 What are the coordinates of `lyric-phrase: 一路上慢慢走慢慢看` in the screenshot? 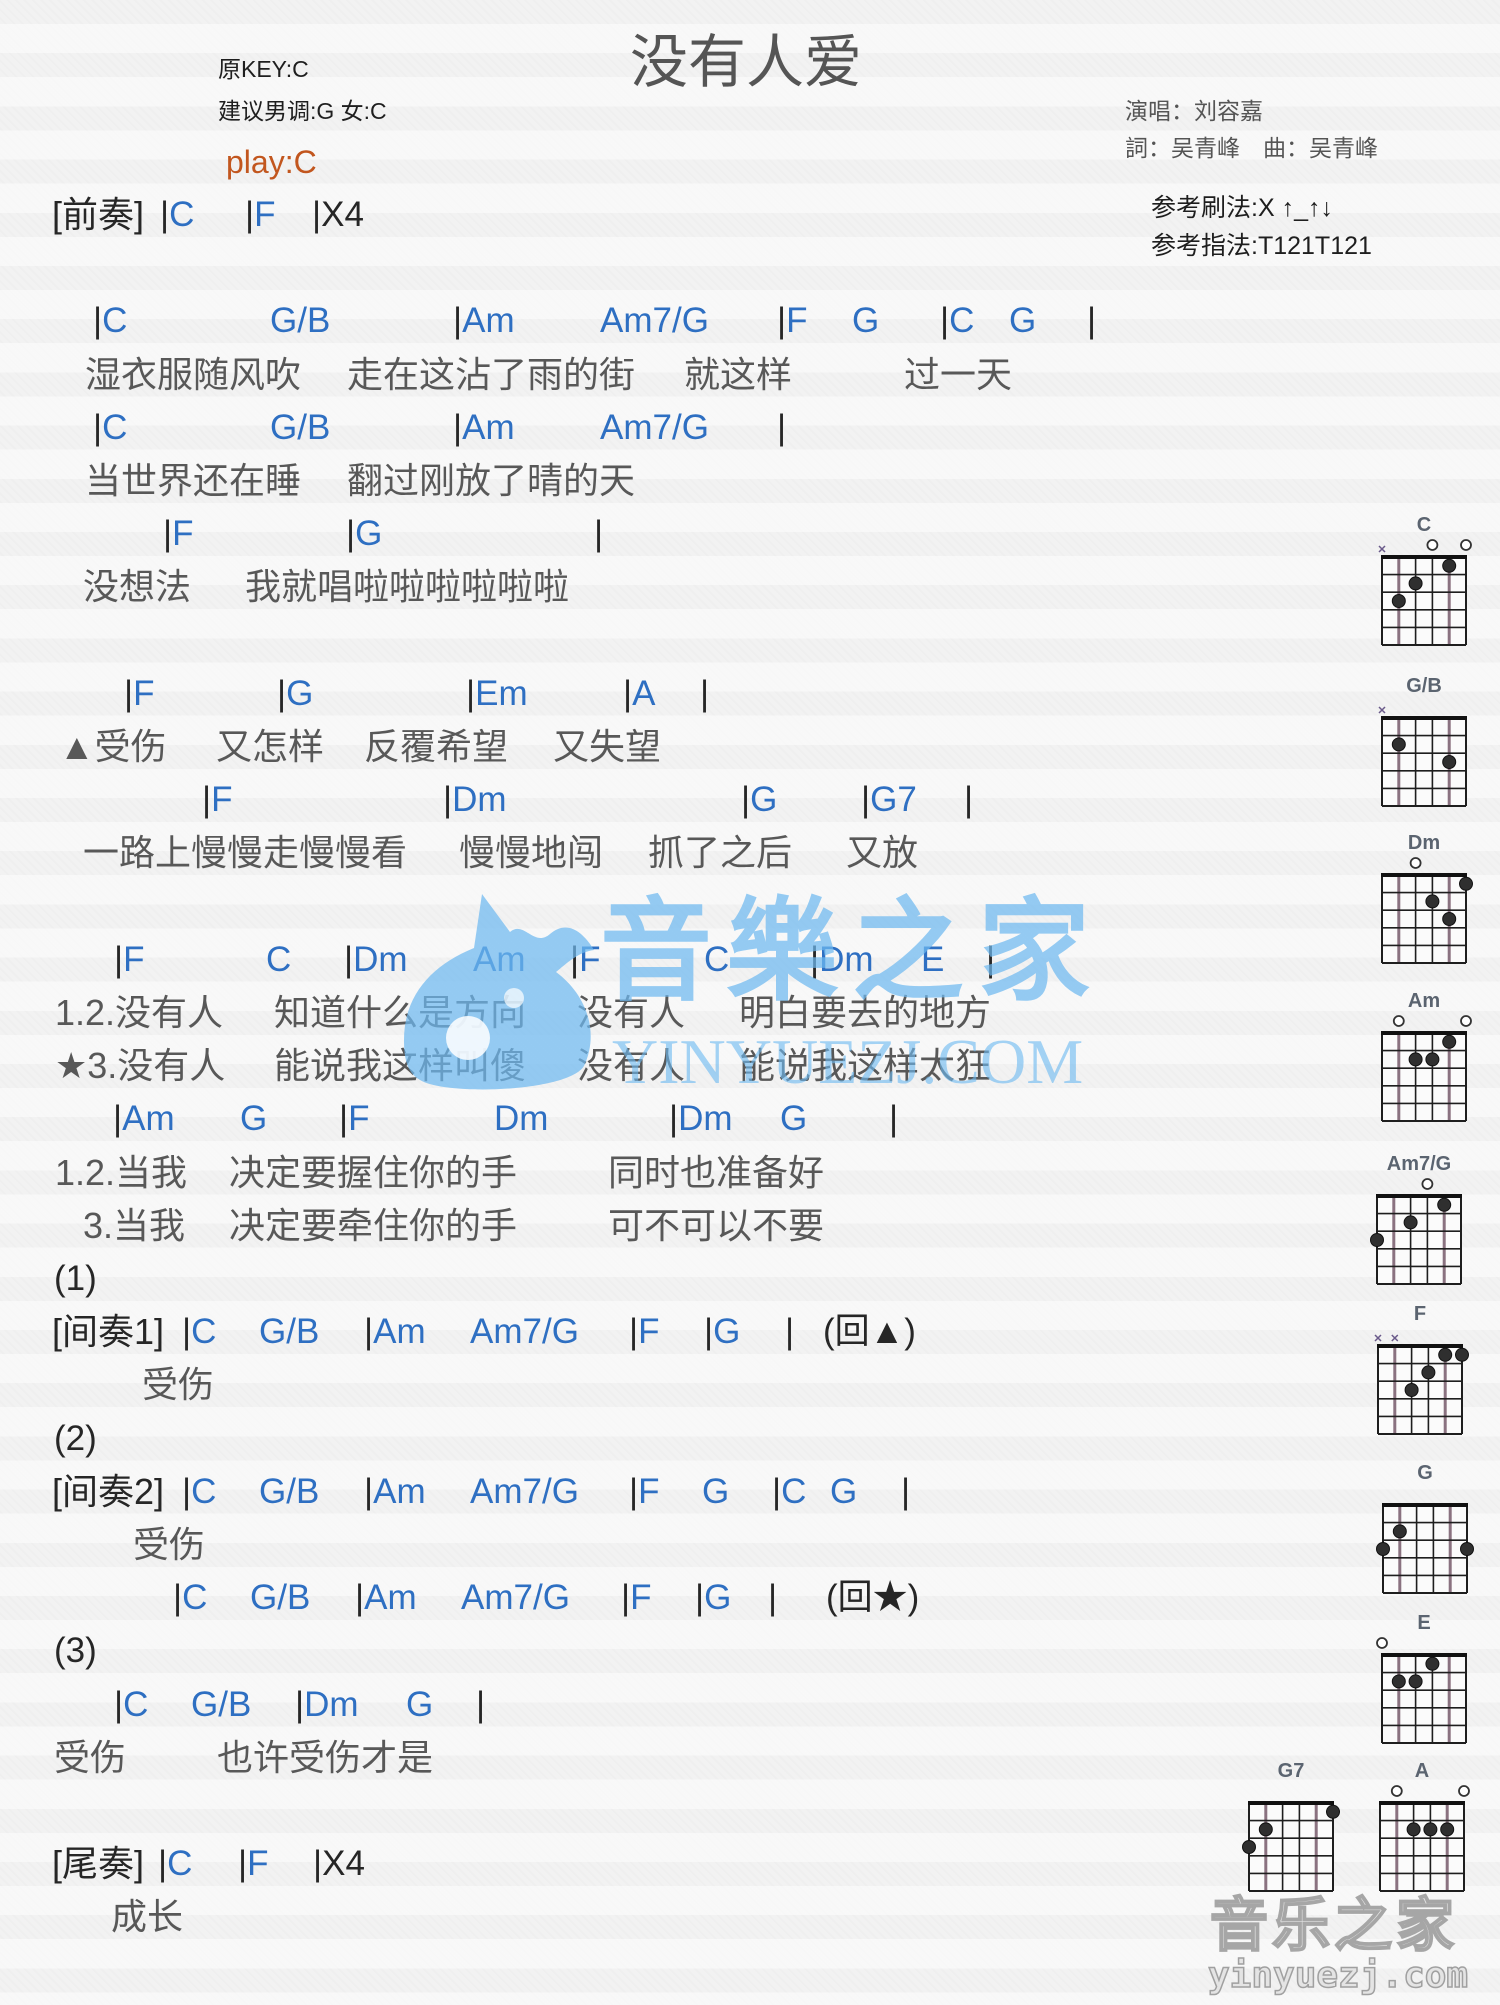 It's located at (245, 852).